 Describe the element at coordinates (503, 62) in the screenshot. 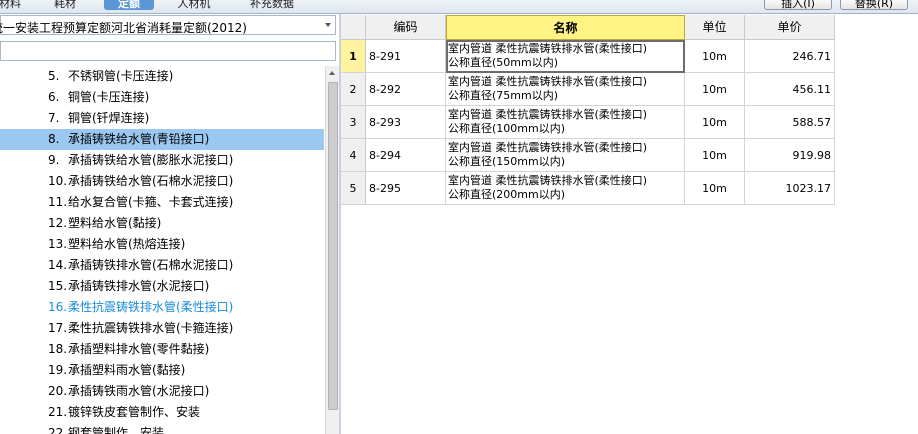

I see `name-line-2: 公称直径(50mm以内)` at that location.